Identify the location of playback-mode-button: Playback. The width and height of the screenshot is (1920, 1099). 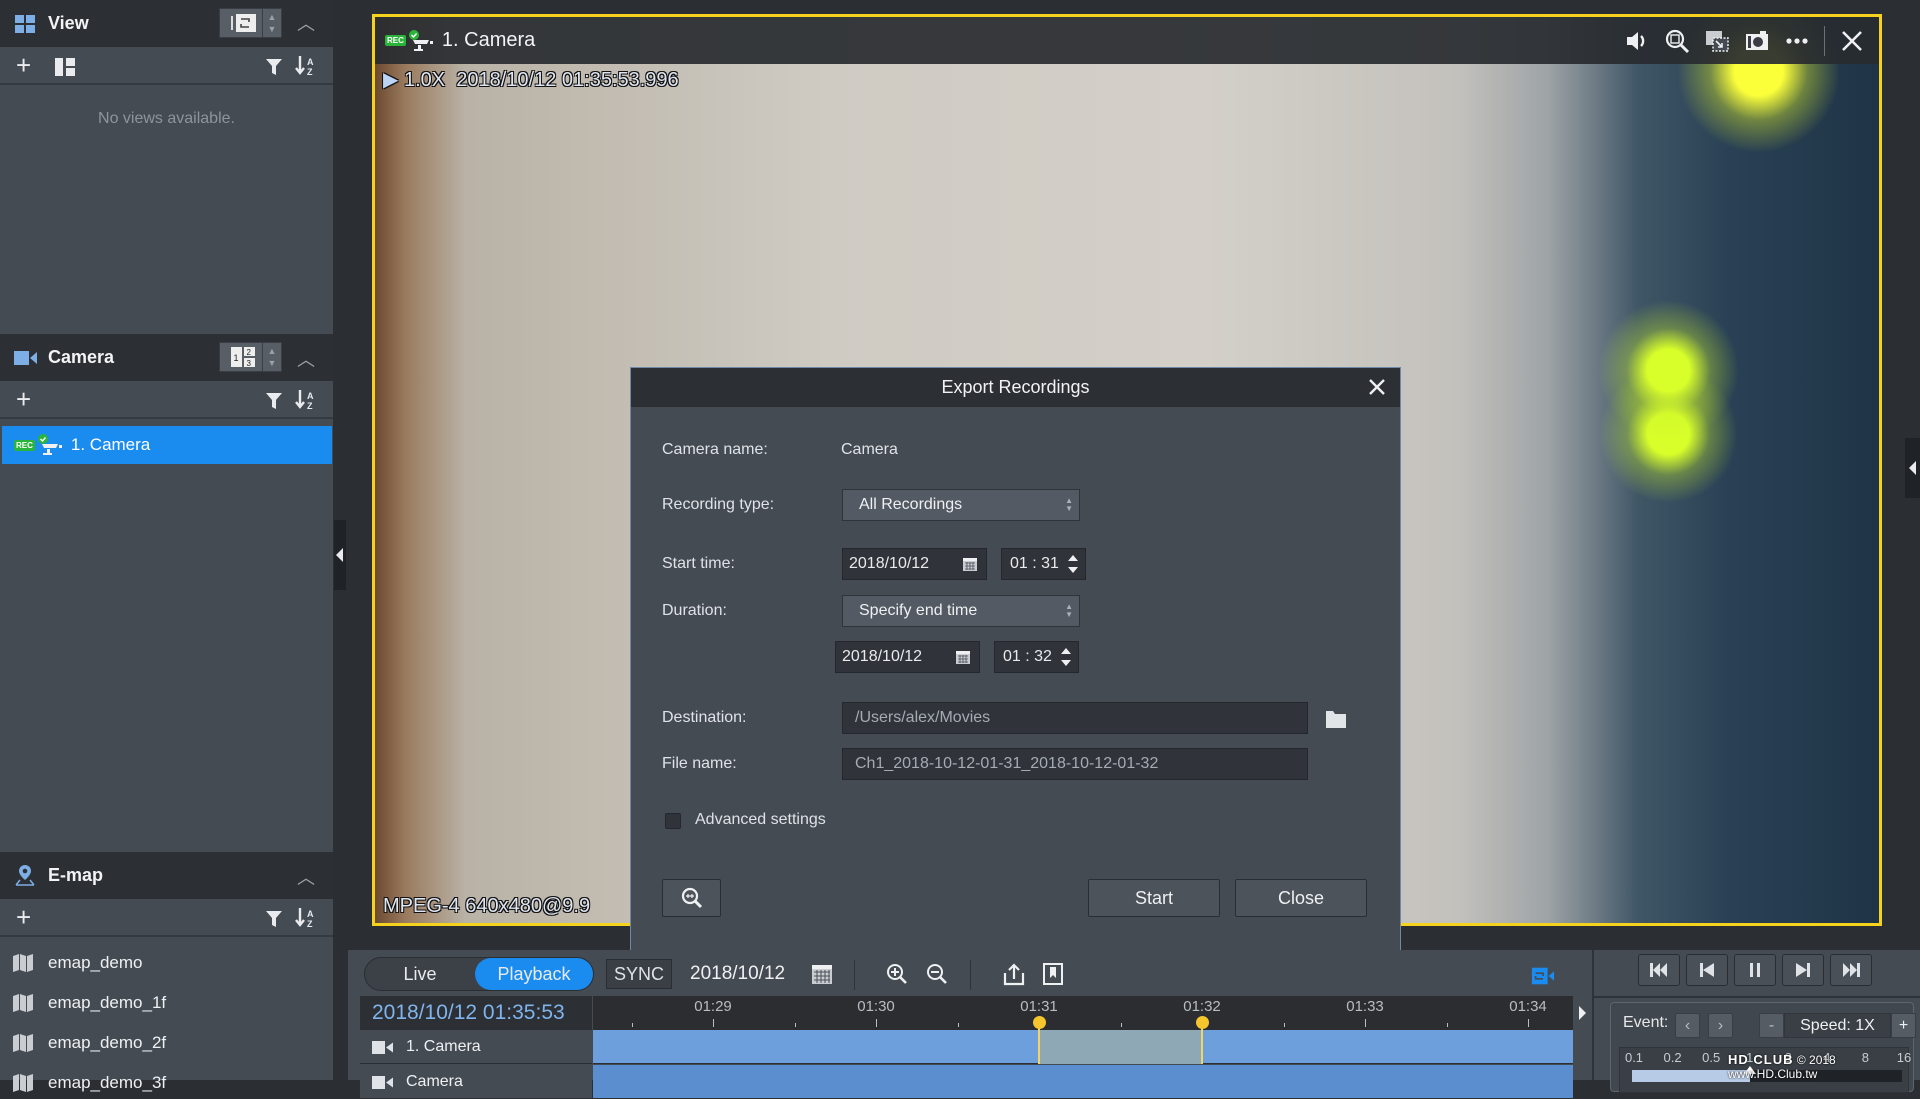
(534, 974).